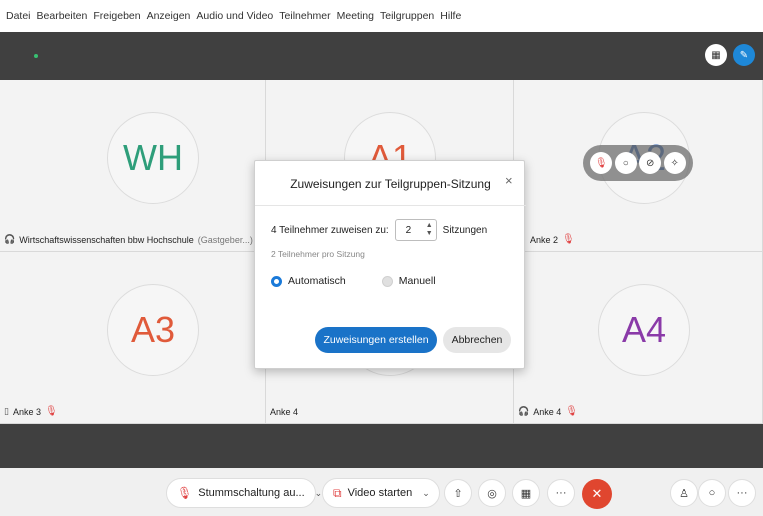 The height and width of the screenshot is (516, 763). I want to click on mute-button: 🎙 Stummschaltung au... ⌄, so click(244, 493).